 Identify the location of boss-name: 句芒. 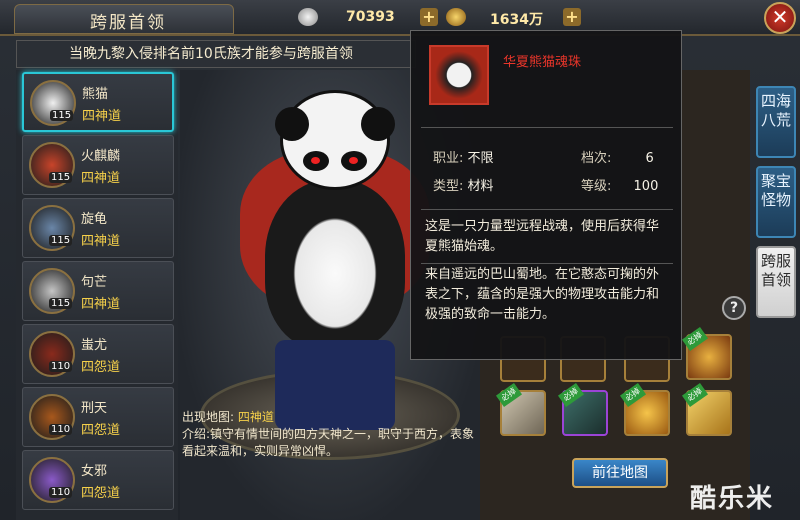
(94, 282).